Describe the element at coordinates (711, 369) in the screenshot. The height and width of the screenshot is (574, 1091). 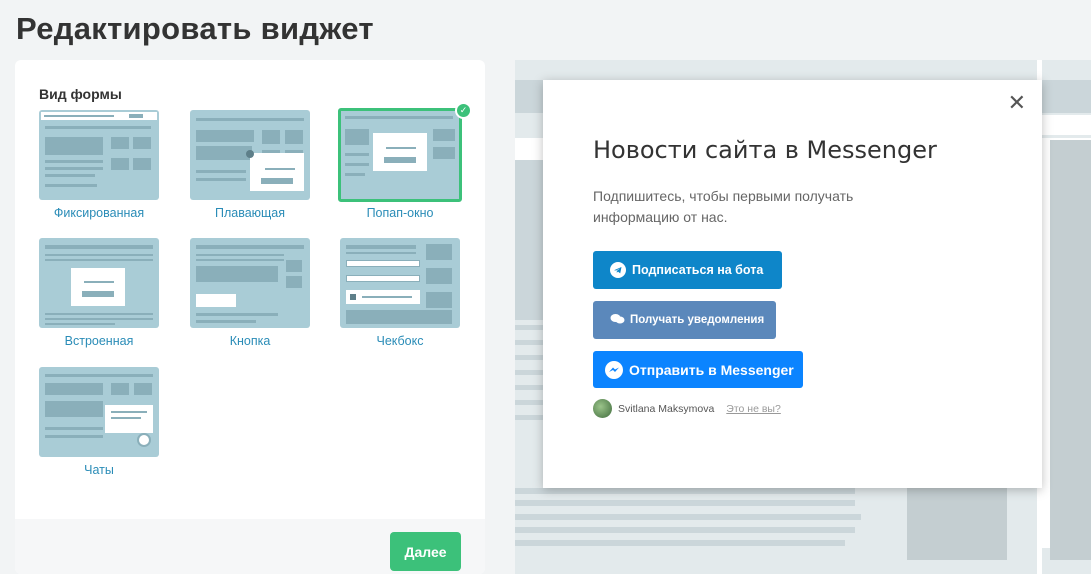
I see `send-to-messenger-label: Отправить в Messenger` at that location.